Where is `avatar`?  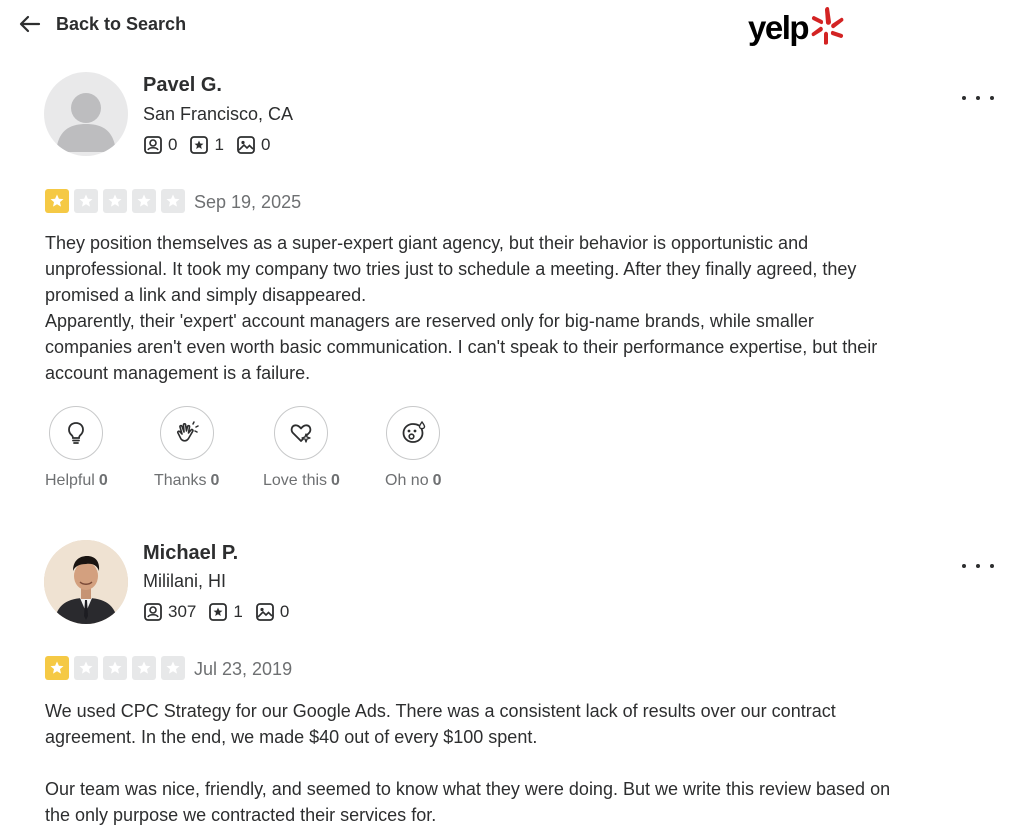
avatar is located at coordinates (86, 582).